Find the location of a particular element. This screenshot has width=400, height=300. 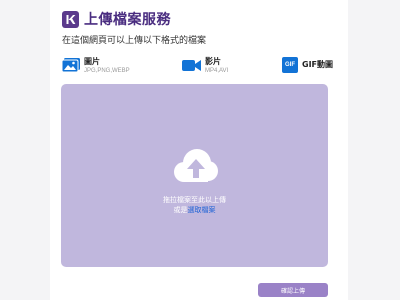

dropzone-or: 或是 is located at coordinates (180, 210).